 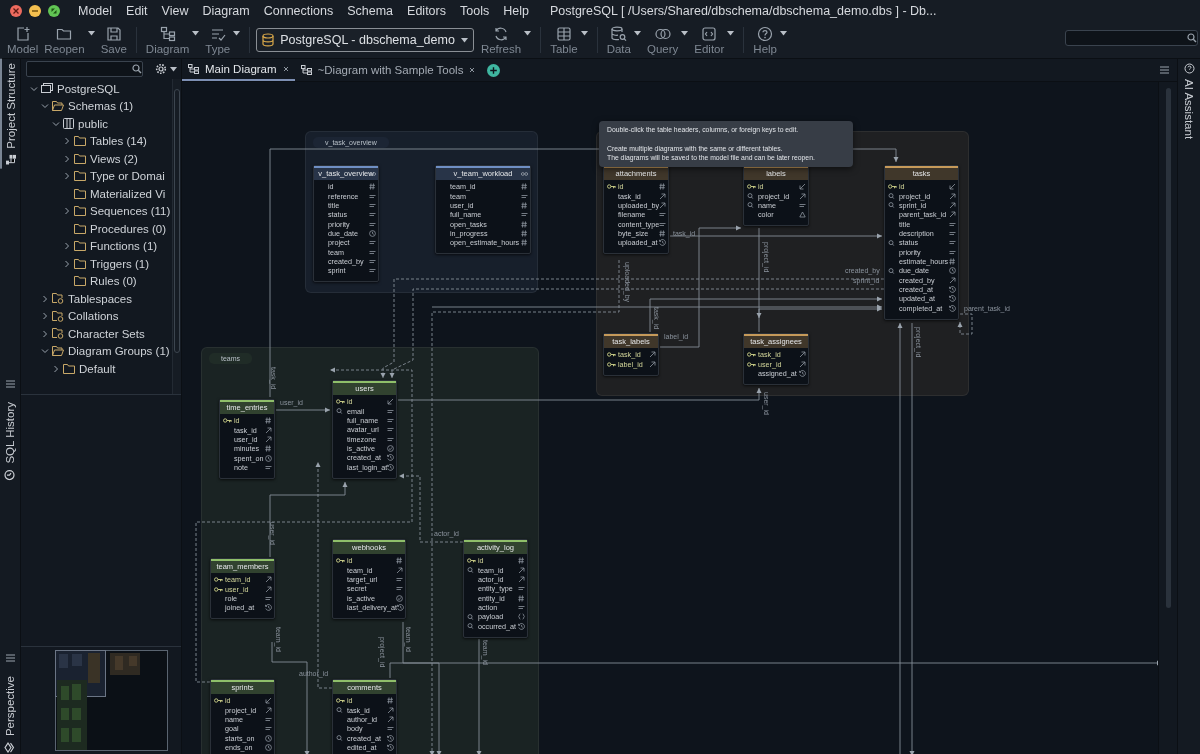 I want to click on toolbar-button: Refresh, so click(x=501, y=40).